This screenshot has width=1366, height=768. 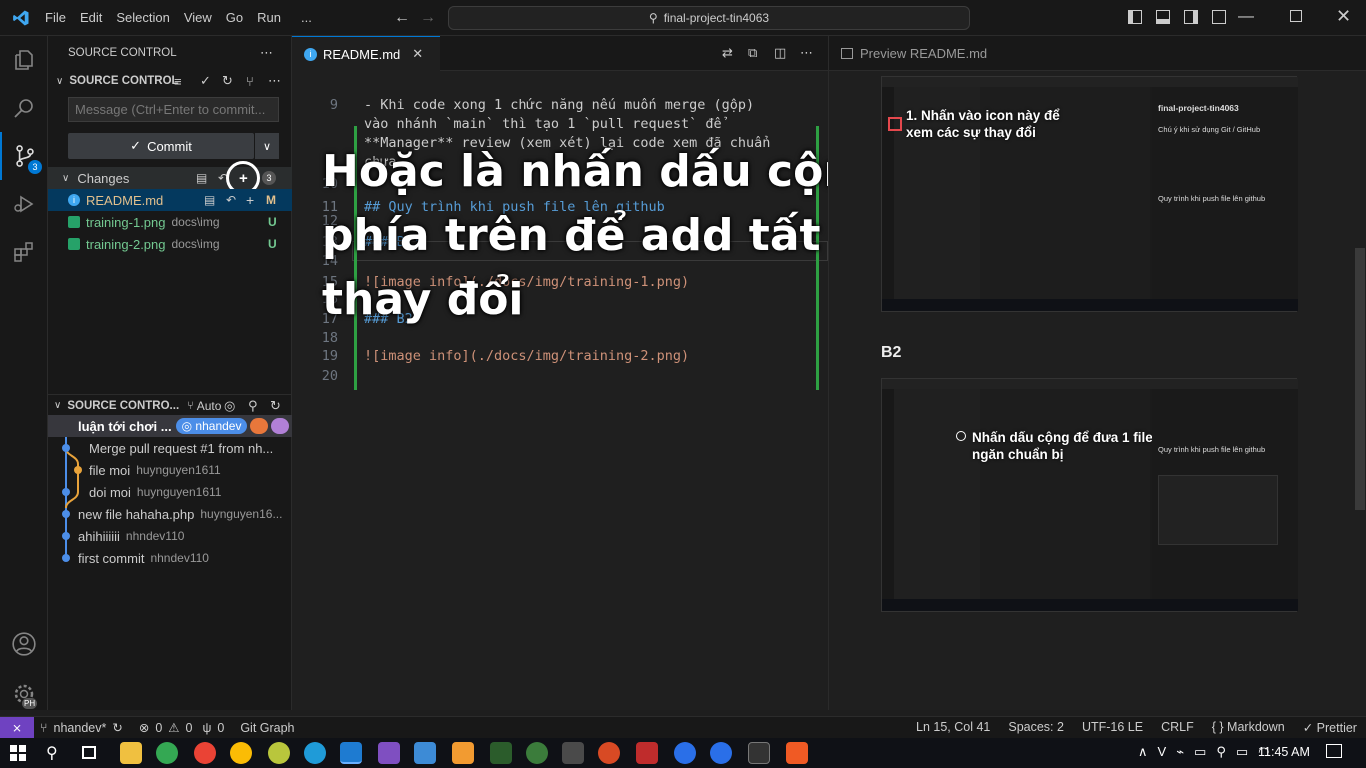 What do you see at coordinates (123, 81) in the screenshot?
I see `source-control-section-title: SOURCE CONTROL` at bounding box center [123, 81].